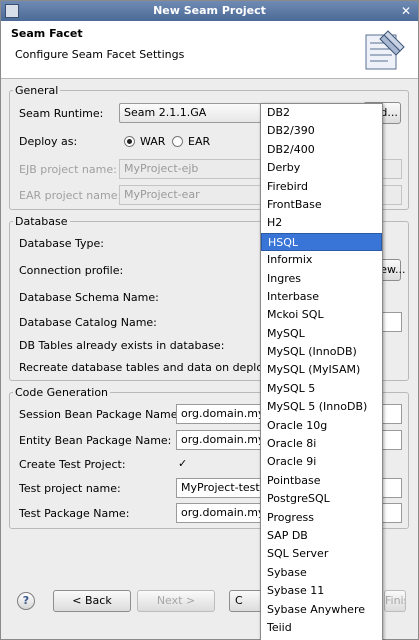  I want to click on test-package-name-input: org.domain.my, so click(218, 513).